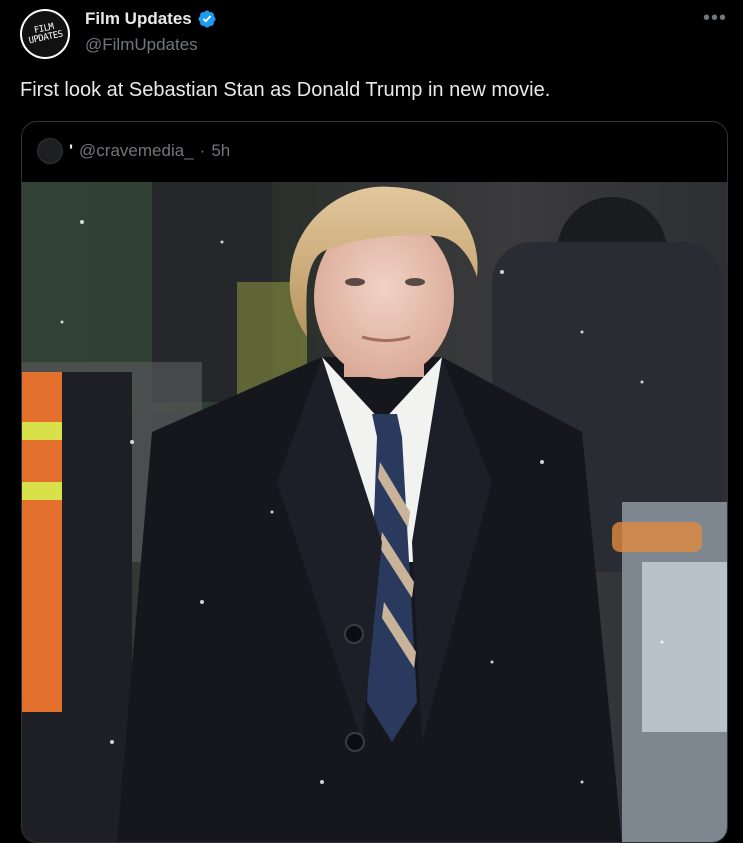  What do you see at coordinates (207, 19) in the screenshot?
I see `verified-badge-icon` at bounding box center [207, 19].